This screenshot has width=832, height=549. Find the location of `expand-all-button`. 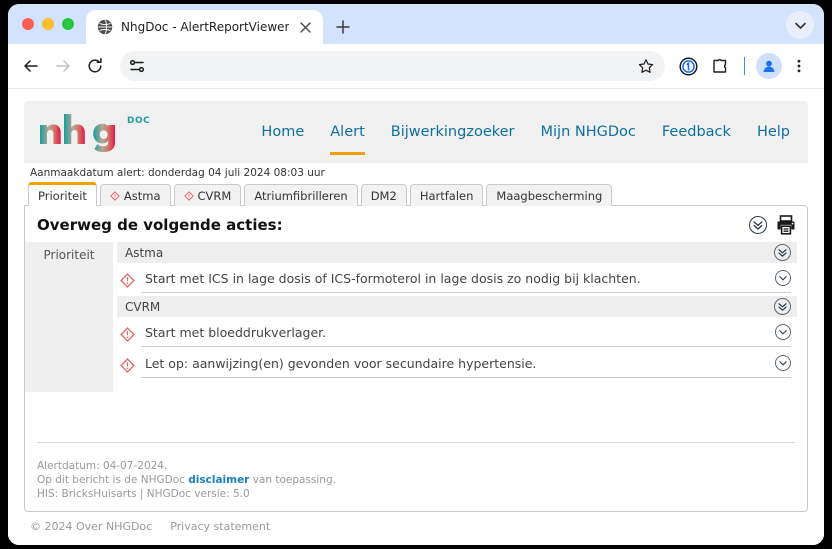

expand-all-button is located at coordinates (758, 225).